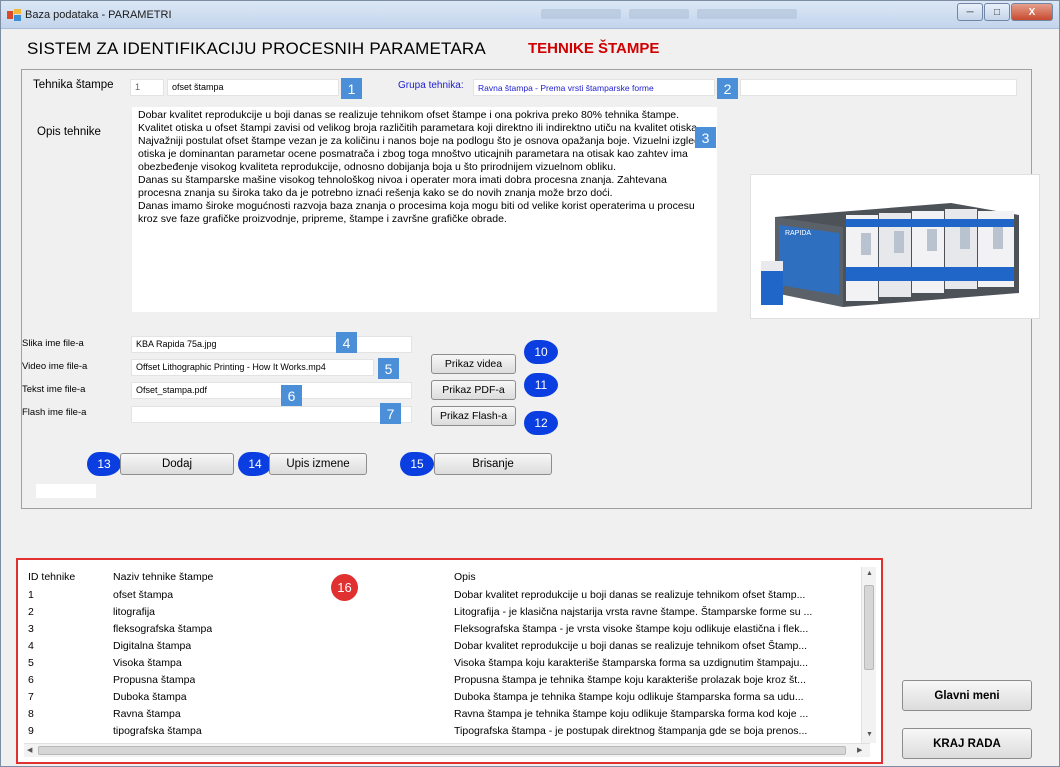 The height and width of the screenshot is (767, 1060). What do you see at coordinates (346, 342) in the screenshot?
I see `badge-4: 4` at bounding box center [346, 342].